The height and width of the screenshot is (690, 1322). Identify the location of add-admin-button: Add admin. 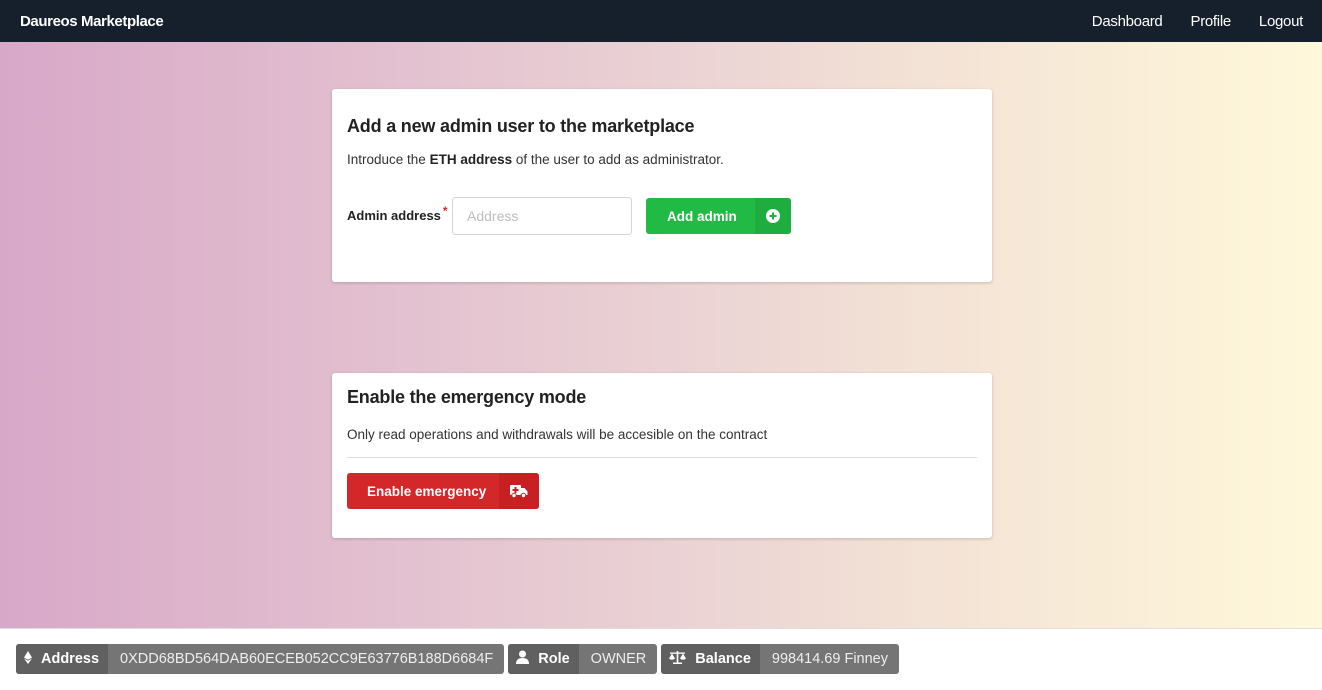
(718, 216).